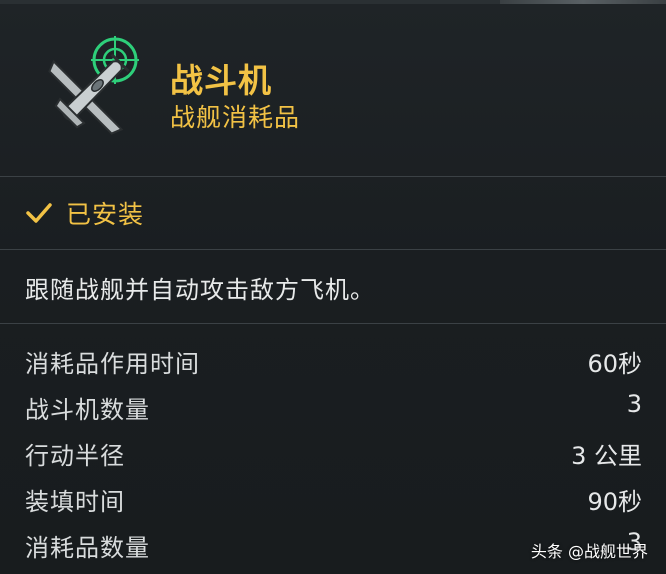  Describe the element at coordinates (75, 456) in the screenshot. I see `stat-label: 行动半径` at that location.